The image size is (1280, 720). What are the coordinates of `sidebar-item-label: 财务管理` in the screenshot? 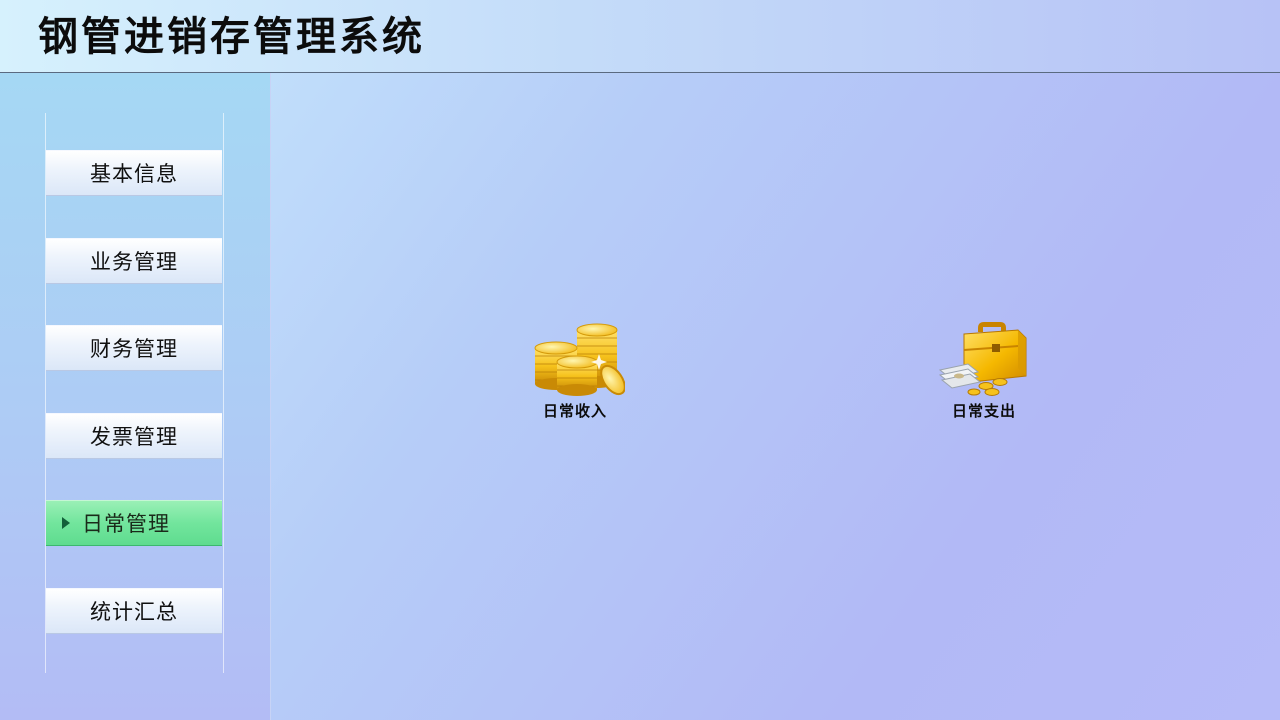 It's located at (134, 349).